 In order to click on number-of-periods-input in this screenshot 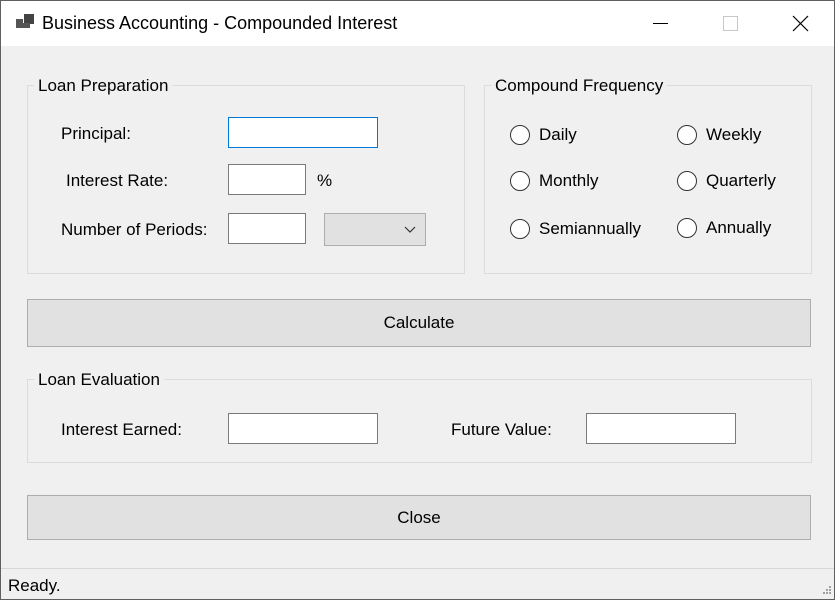, I will do `click(267, 228)`.